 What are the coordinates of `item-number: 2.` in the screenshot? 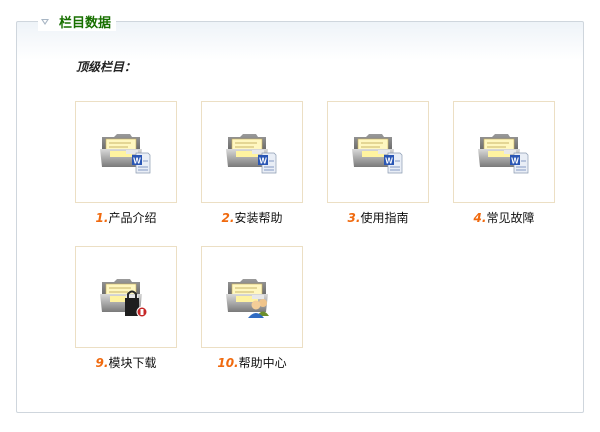 It's located at (228, 218).